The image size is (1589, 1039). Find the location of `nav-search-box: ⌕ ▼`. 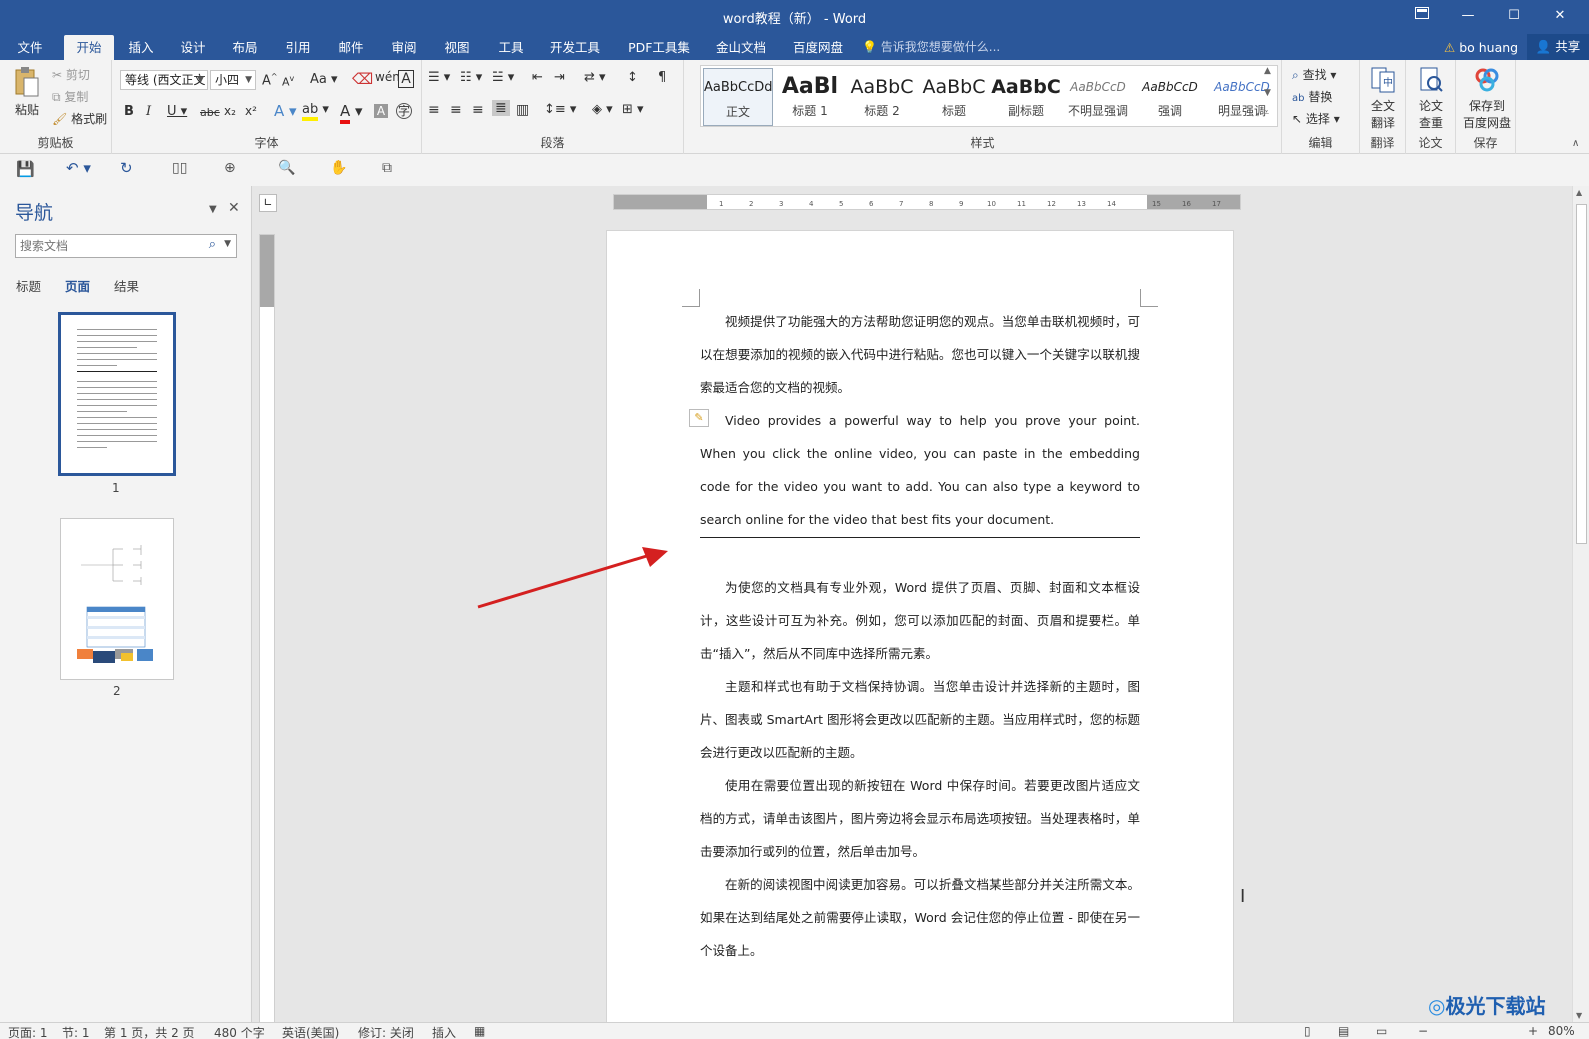

nav-search-box: ⌕ ▼ is located at coordinates (126, 246).